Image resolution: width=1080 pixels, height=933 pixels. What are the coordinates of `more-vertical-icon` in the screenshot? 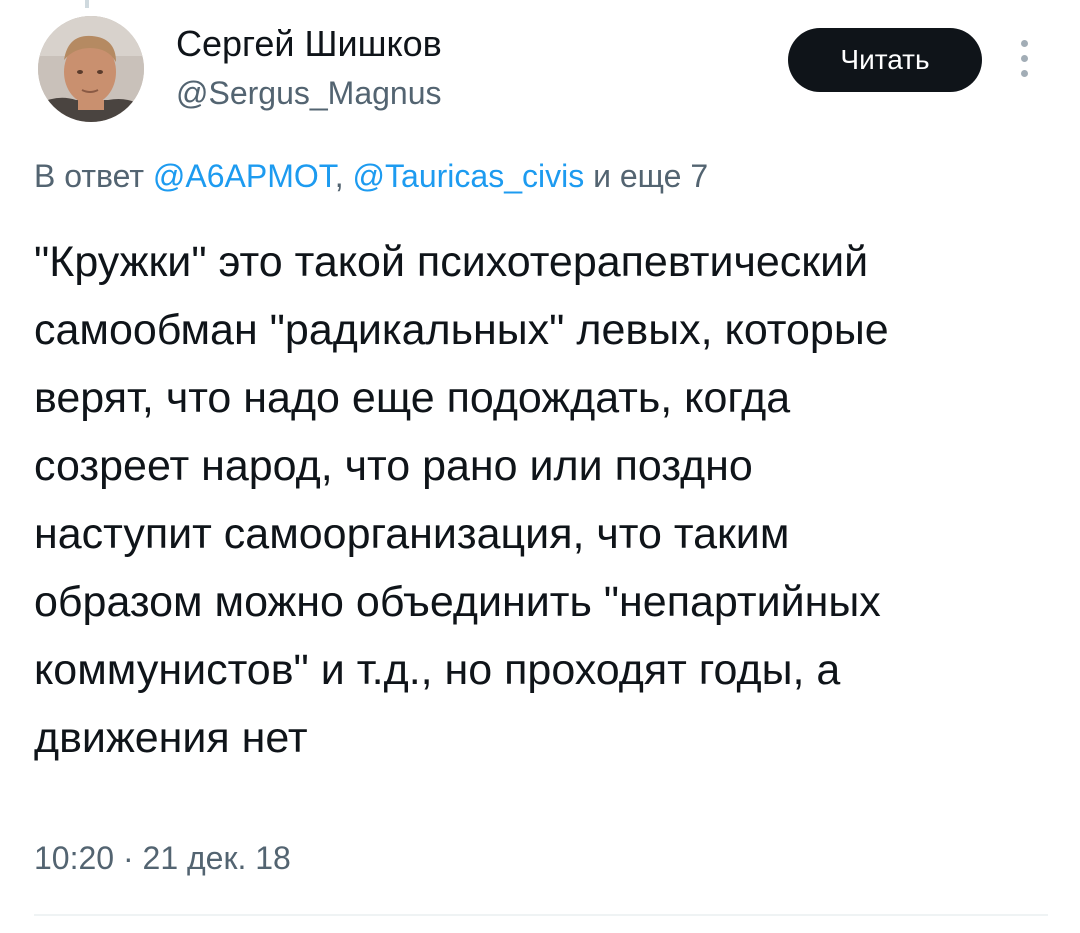 It's located at (1025, 59).